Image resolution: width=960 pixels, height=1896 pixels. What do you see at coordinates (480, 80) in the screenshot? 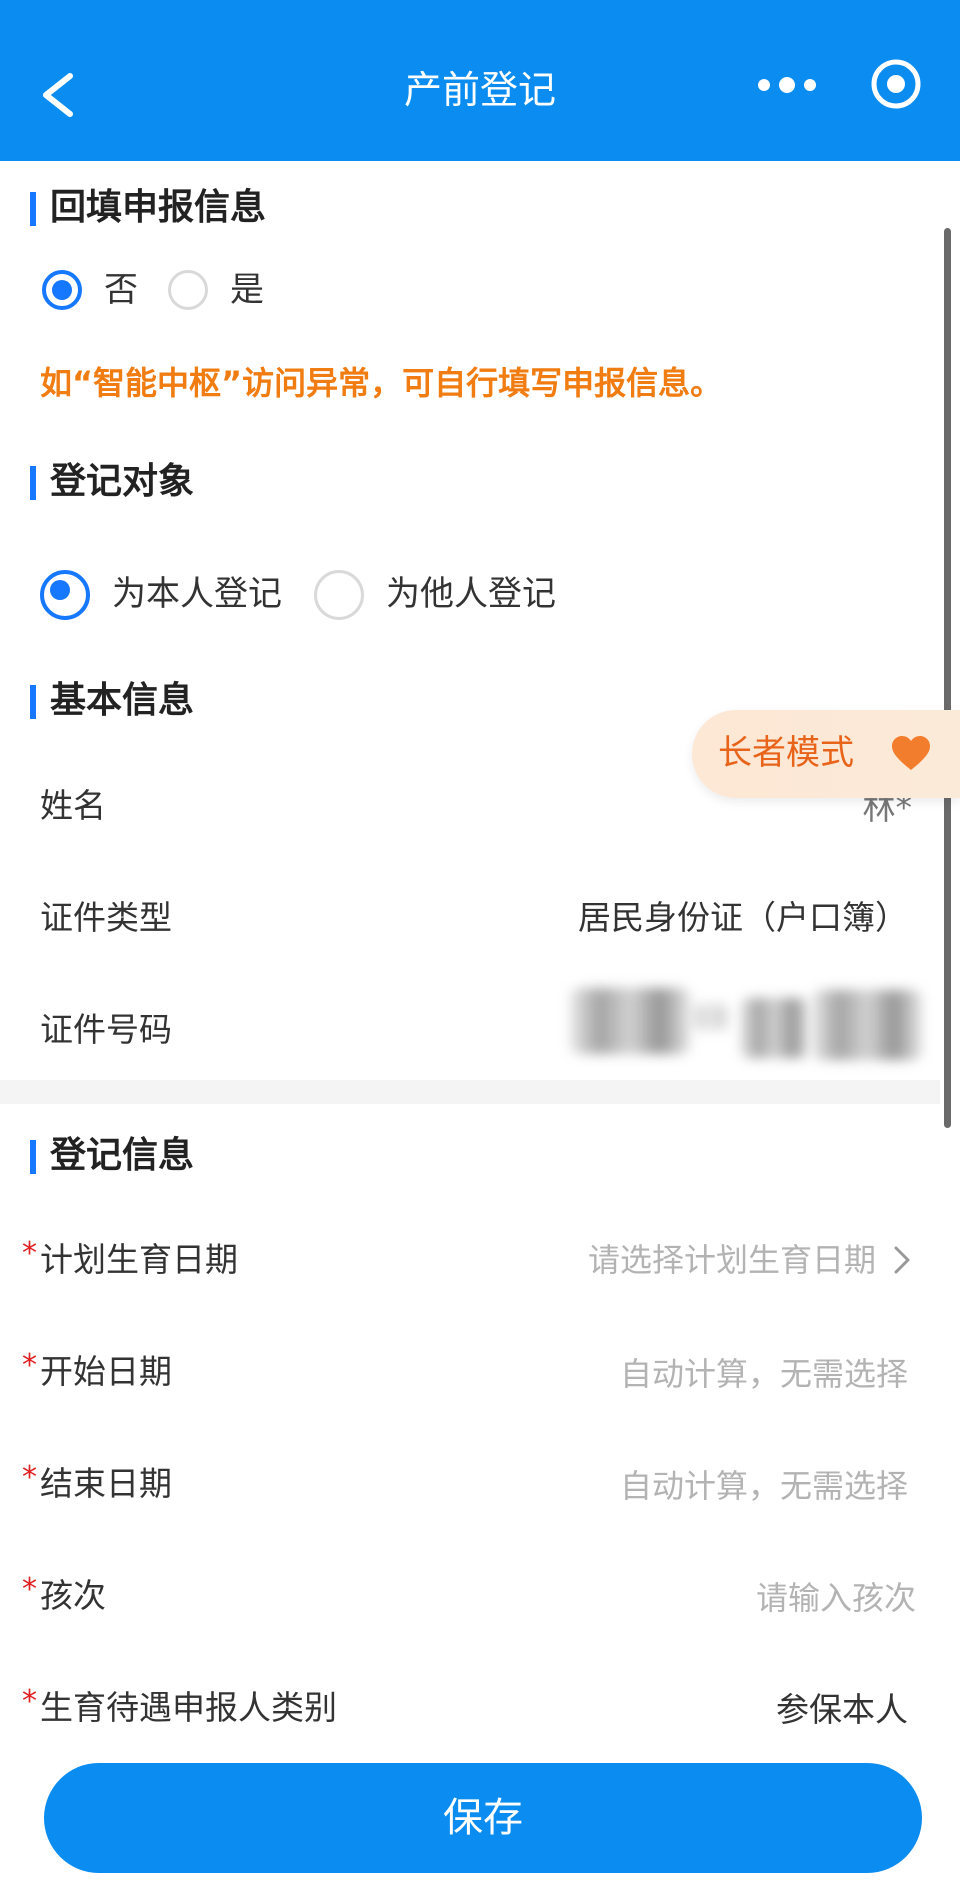
I see `top-nav-bar: 产前登记` at bounding box center [480, 80].